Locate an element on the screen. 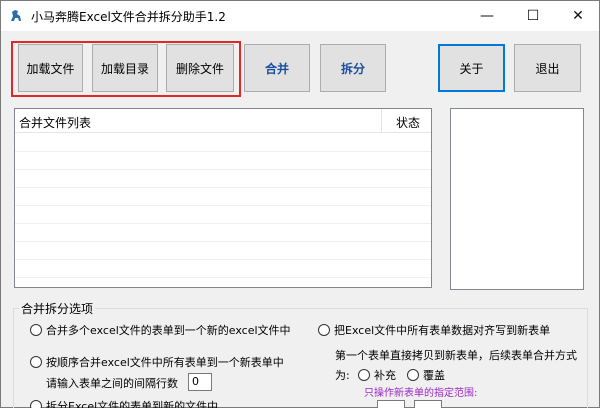 This screenshot has width=600, height=408. option-label: 合并多个excel文件的表单到一个新的excel文件中 is located at coordinates (168, 330).